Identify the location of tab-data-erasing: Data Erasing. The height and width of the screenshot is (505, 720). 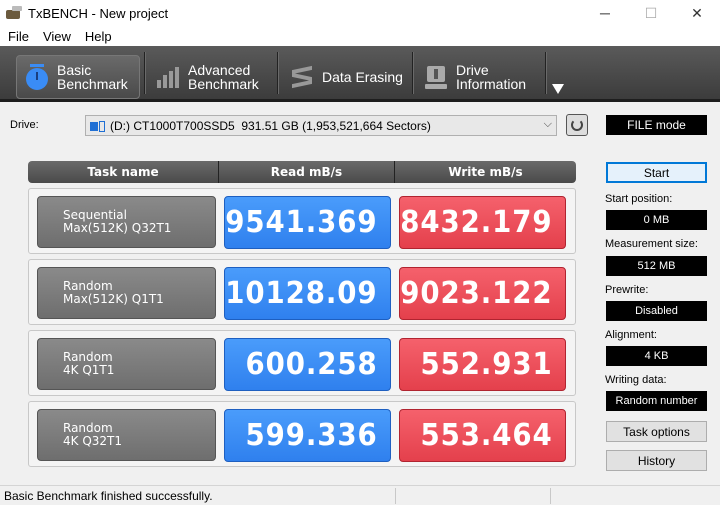
(347, 77).